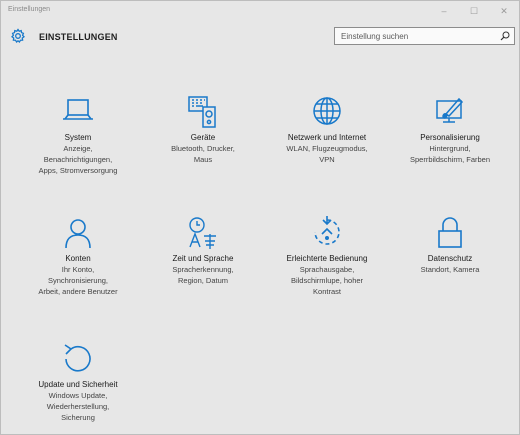 Image resolution: width=520 pixels, height=435 pixels. Describe the element at coordinates (77, 358) in the screenshot. I see `update-icon` at that location.